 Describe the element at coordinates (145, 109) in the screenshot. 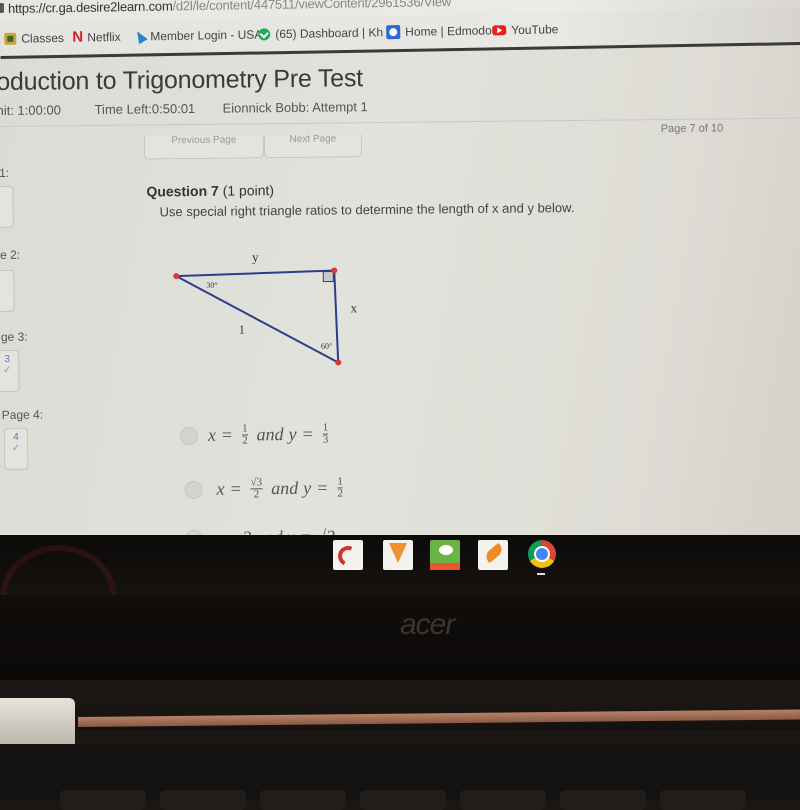

I see `time-left: Time Left:0:50:01` at that location.